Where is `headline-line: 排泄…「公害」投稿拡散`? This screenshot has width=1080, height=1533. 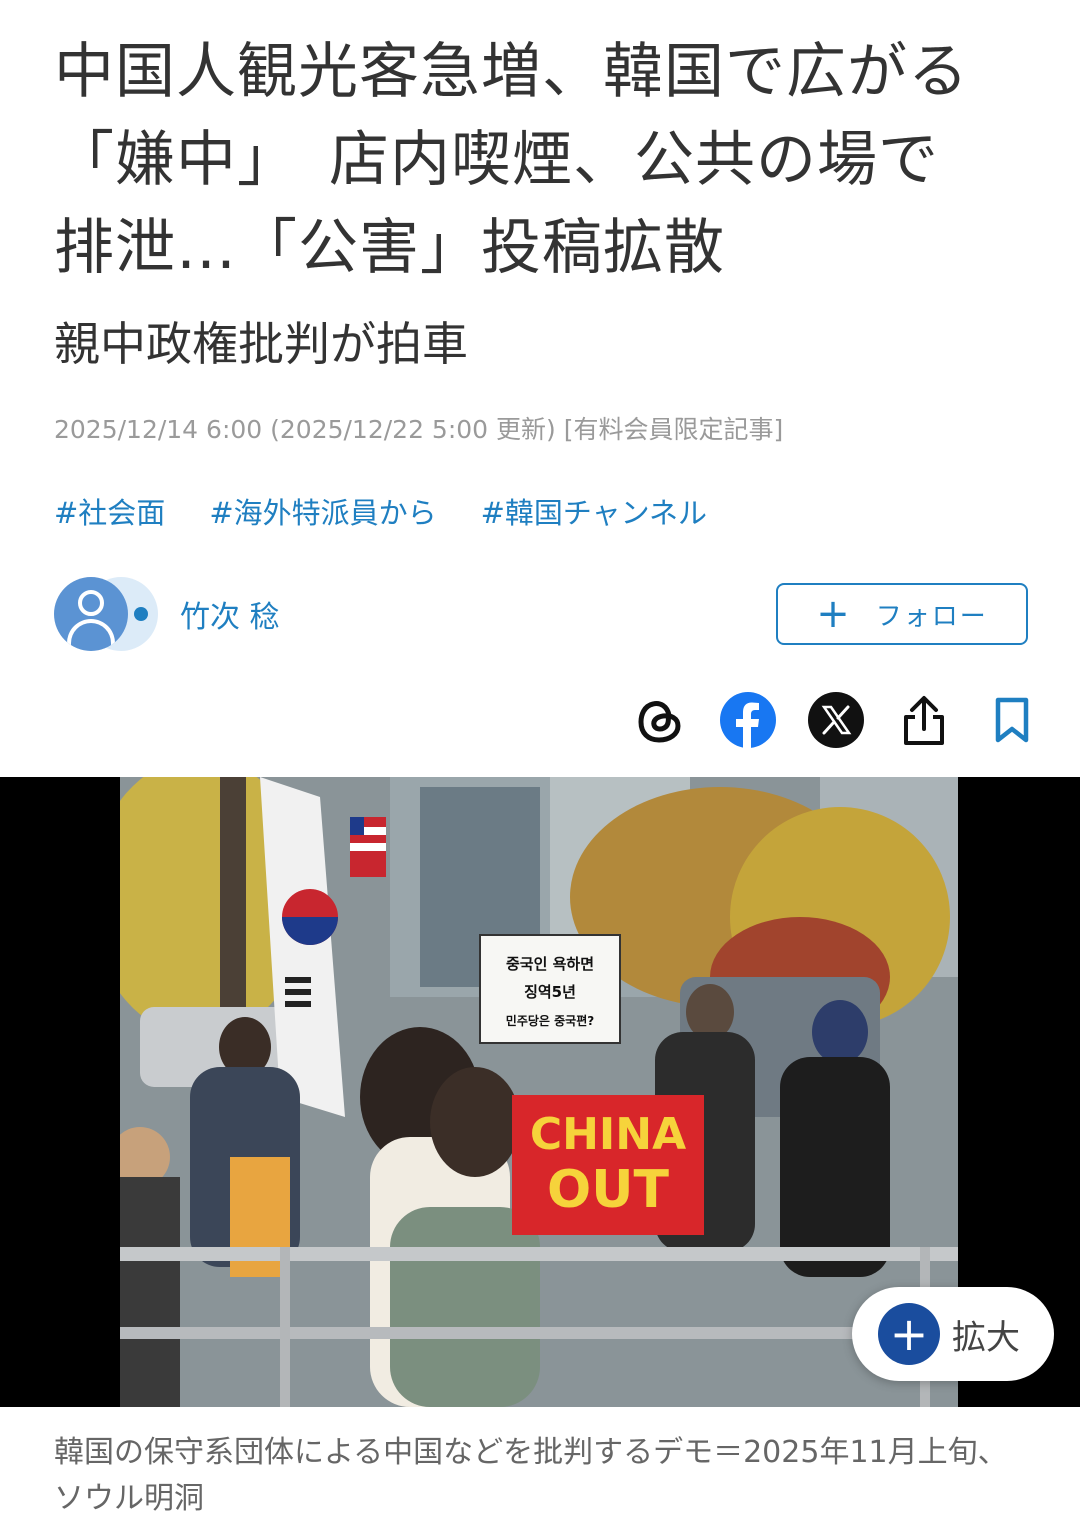 headline-line: 排泄…「公害」投稿拡散 is located at coordinates (389, 248).